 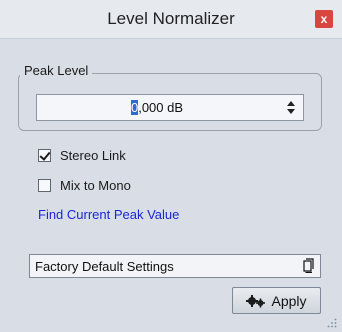 What do you see at coordinates (309, 265) in the screenshot?
I see `preset-menu-icon` at bounding box center [309, 265].